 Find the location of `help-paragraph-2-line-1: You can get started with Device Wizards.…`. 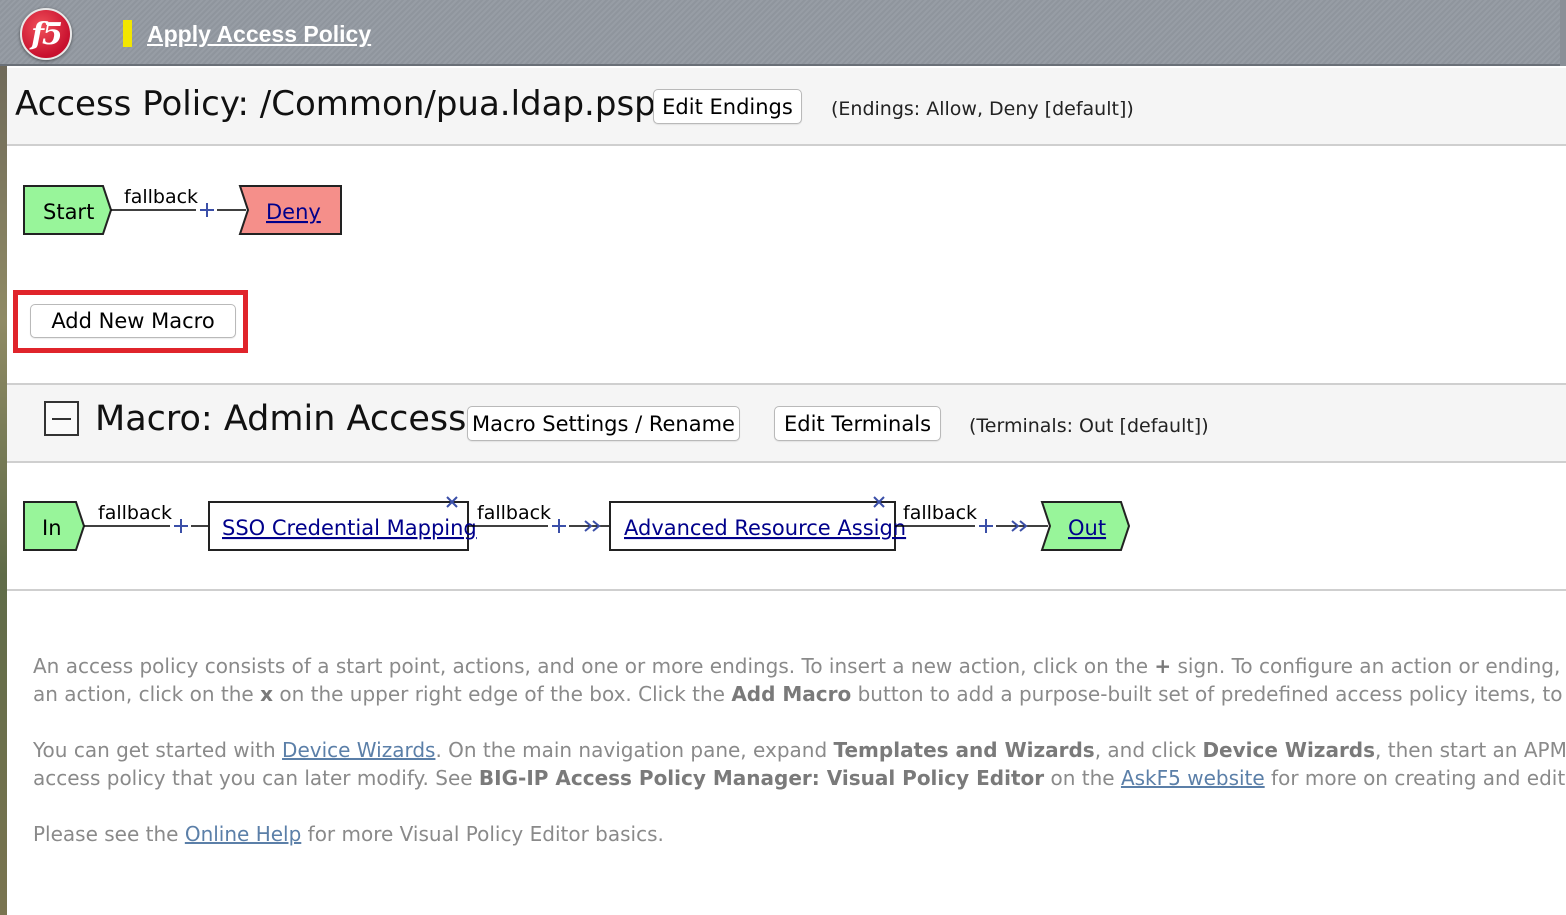

help-paragraph-2-line-1: You can get started with Device Wizards.… is located at coordinates (799, 750).